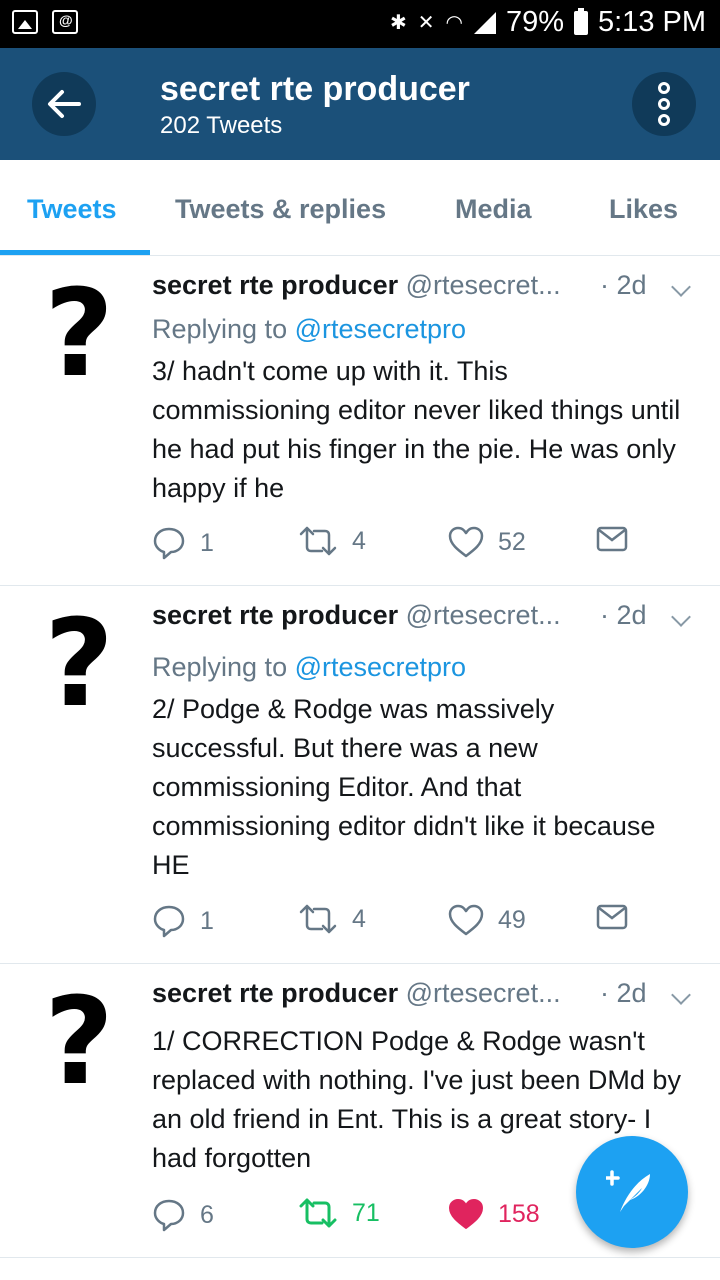 The height and width of the screenshot is (1280, 720). What do you see at coordinates (360, 24) in the screenshot?
I see `status-bar: ✱ ✕ ◠ 79% 5:13 PM` at bounding box center [360, 24].